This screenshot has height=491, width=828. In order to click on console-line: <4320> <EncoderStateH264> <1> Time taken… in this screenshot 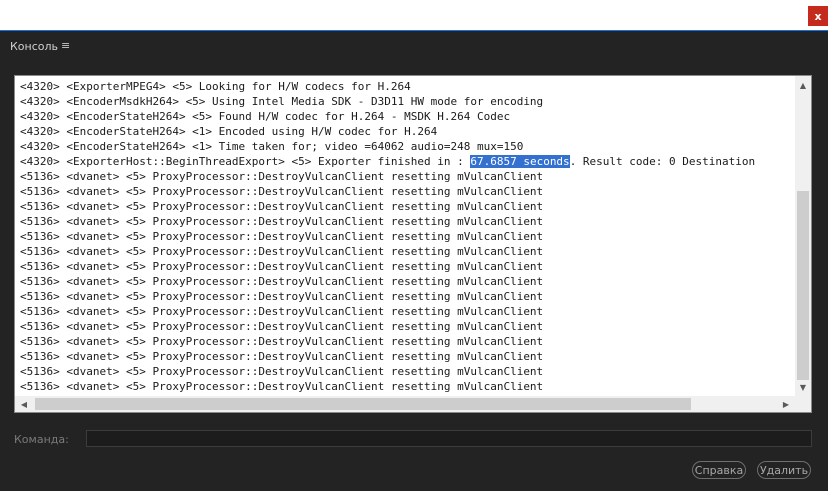, I will do `click(272, 146)`.